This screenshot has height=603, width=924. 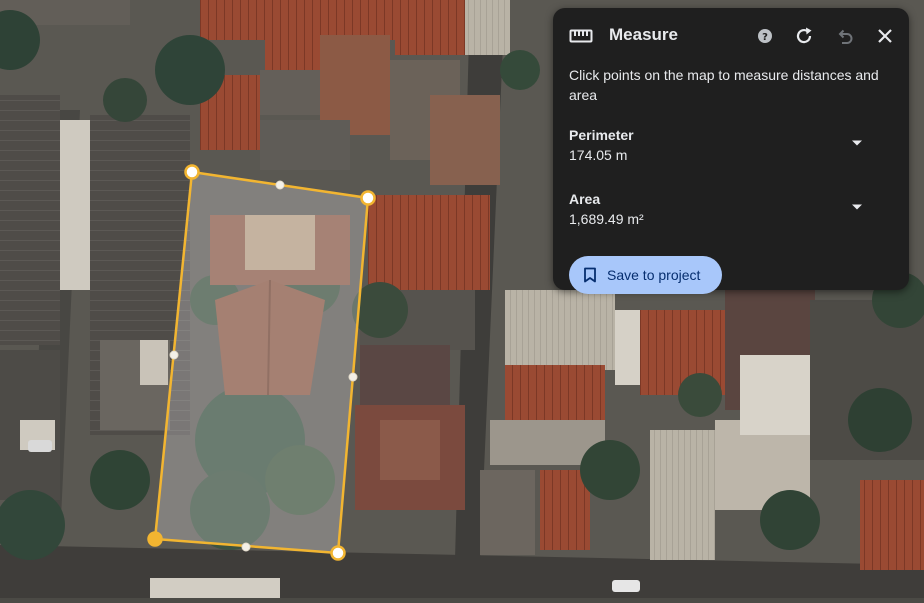 I want to click on panel-title: Measure, so click(x=643, y=34).